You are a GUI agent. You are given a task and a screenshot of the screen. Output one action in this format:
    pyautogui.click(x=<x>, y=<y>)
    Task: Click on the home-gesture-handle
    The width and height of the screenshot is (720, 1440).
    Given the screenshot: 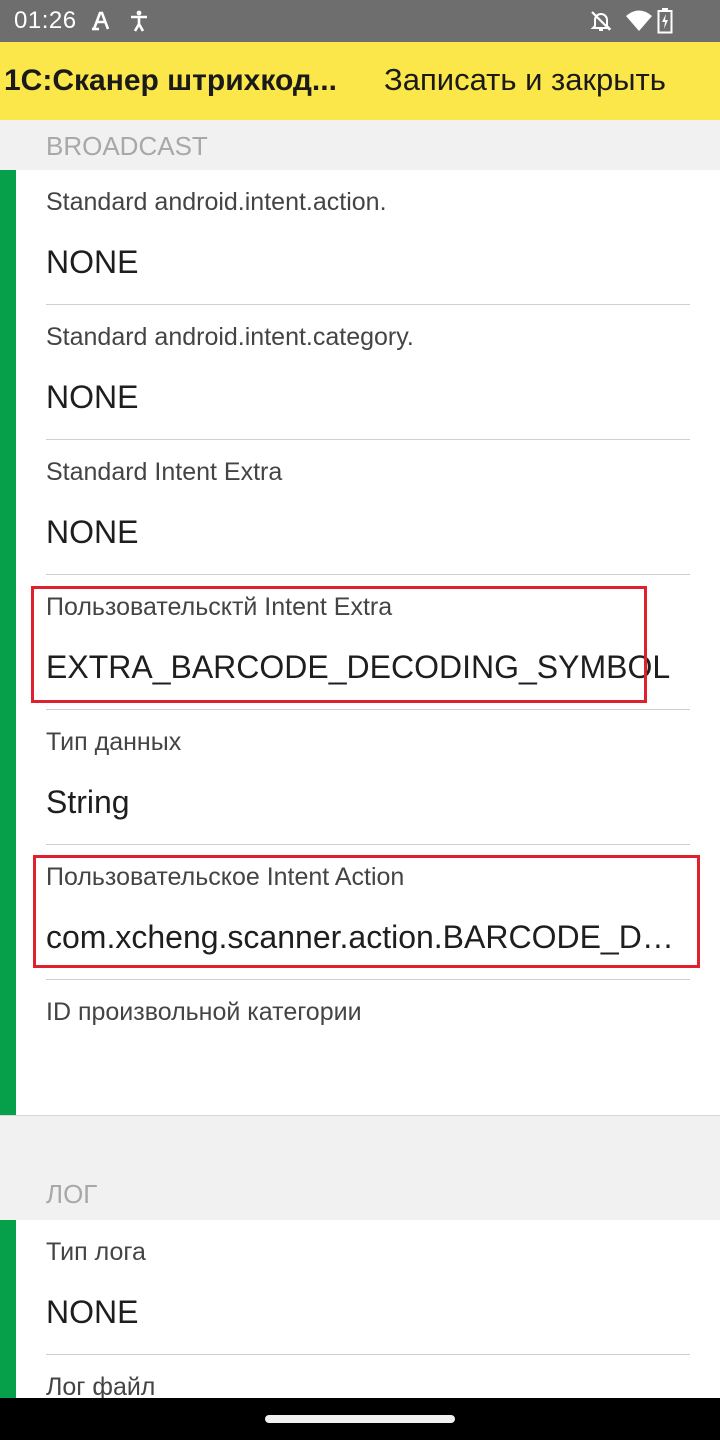 What is the action you would take?
    pyautogui.click(x=360, y=1419)
    